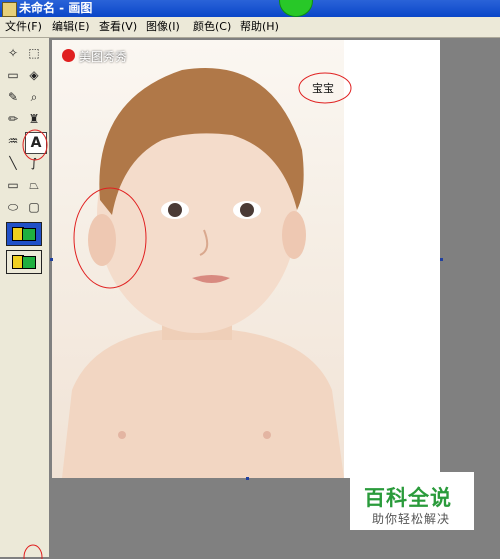 This screenshot has width=500, height=559. Describe the element at coordinates (103, 57) in the screenshot. I see `meitu-logo-text: 美图秀秀` at that location.